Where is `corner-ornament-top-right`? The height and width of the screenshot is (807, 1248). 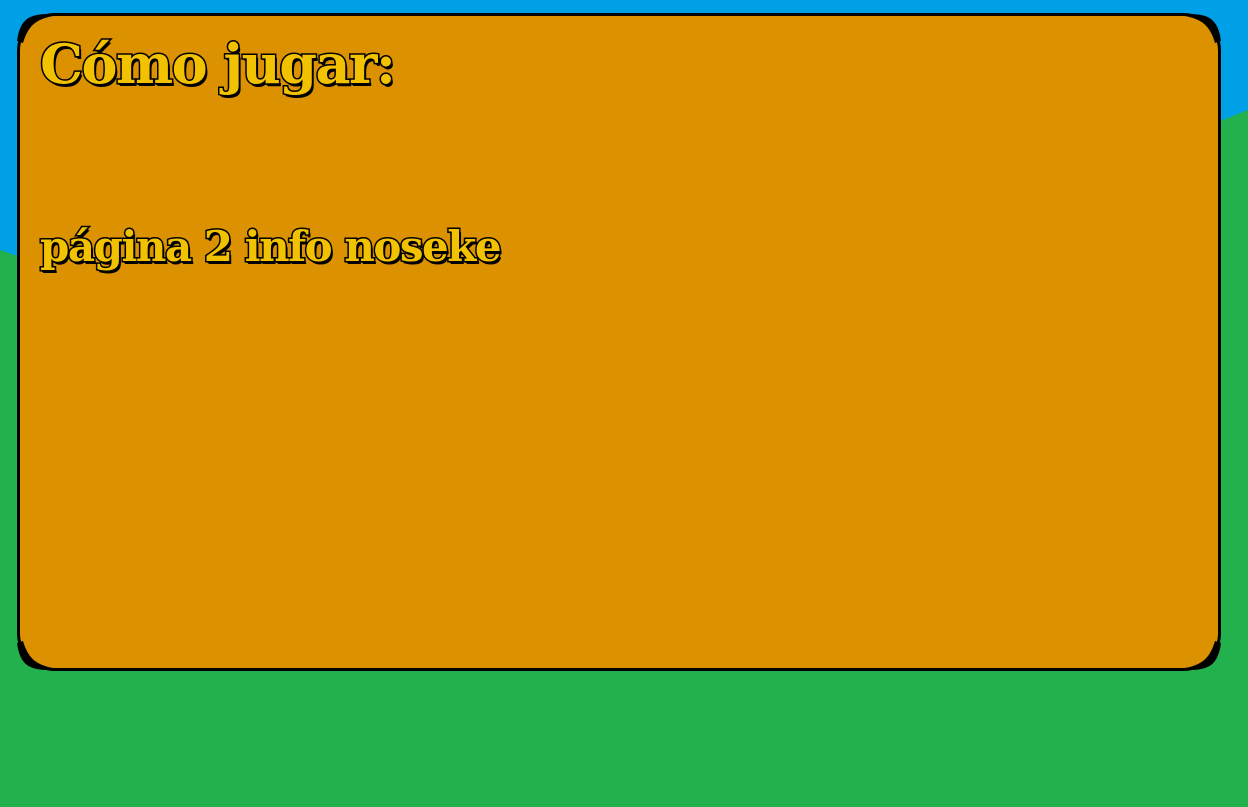 corner-ornament-top-right is located at coordinates (1200, 28).